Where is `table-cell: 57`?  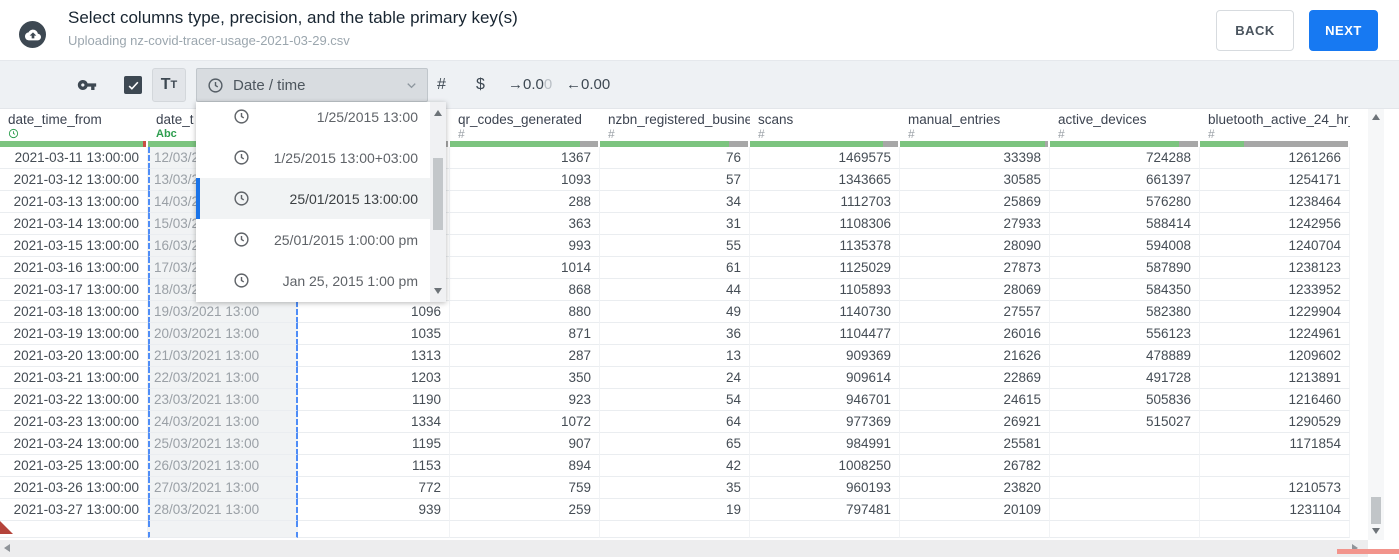 table-cell: 57 is located at coordinates (675, 180).